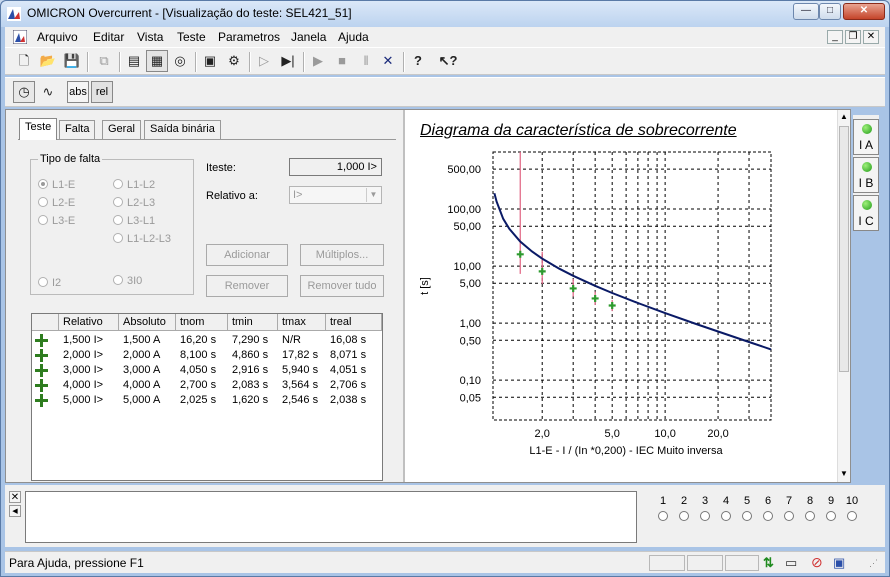 The width and height of the screenshot is (890, 577). What do you see at coordinates (335, 195) in the screenshot?
I see `relative-to-select: I> ▼` at bounding box center [335, 195].